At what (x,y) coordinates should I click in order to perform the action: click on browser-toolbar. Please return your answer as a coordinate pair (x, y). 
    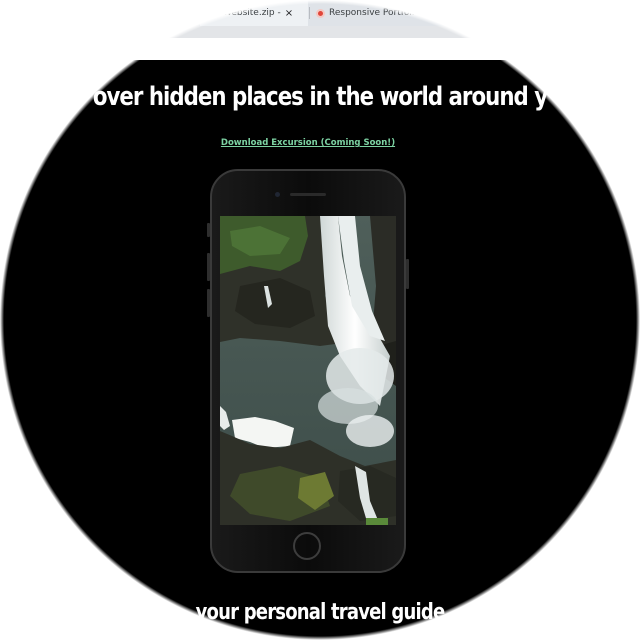
    Looking at the image, I should click on (320, 32).